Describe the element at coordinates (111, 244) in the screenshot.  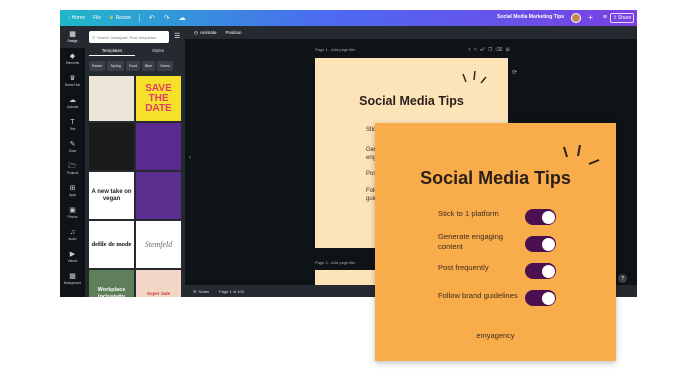
I see `template-thumbnail: defile de mode` at that location.